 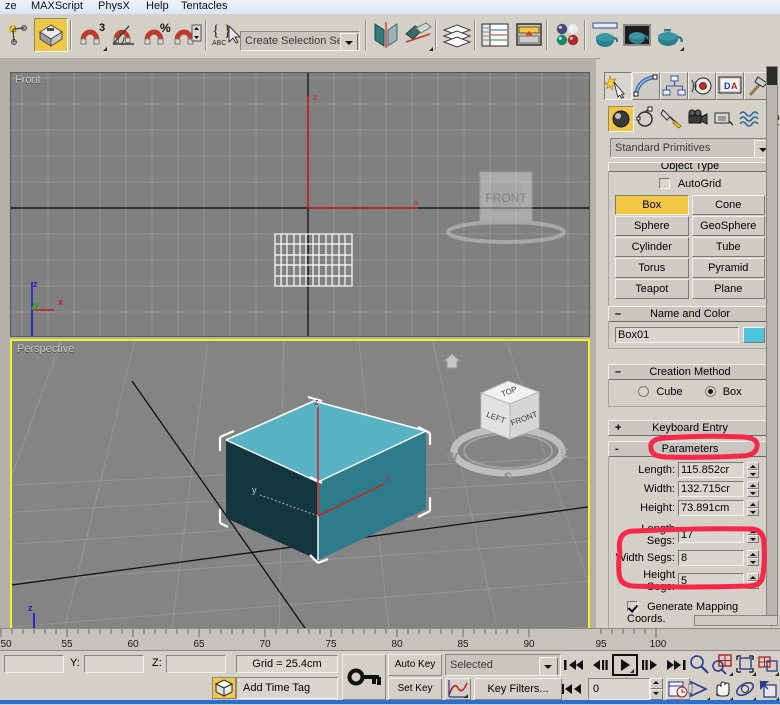 I want to click on spacewarps-subtab, so click(x=751, y=119).